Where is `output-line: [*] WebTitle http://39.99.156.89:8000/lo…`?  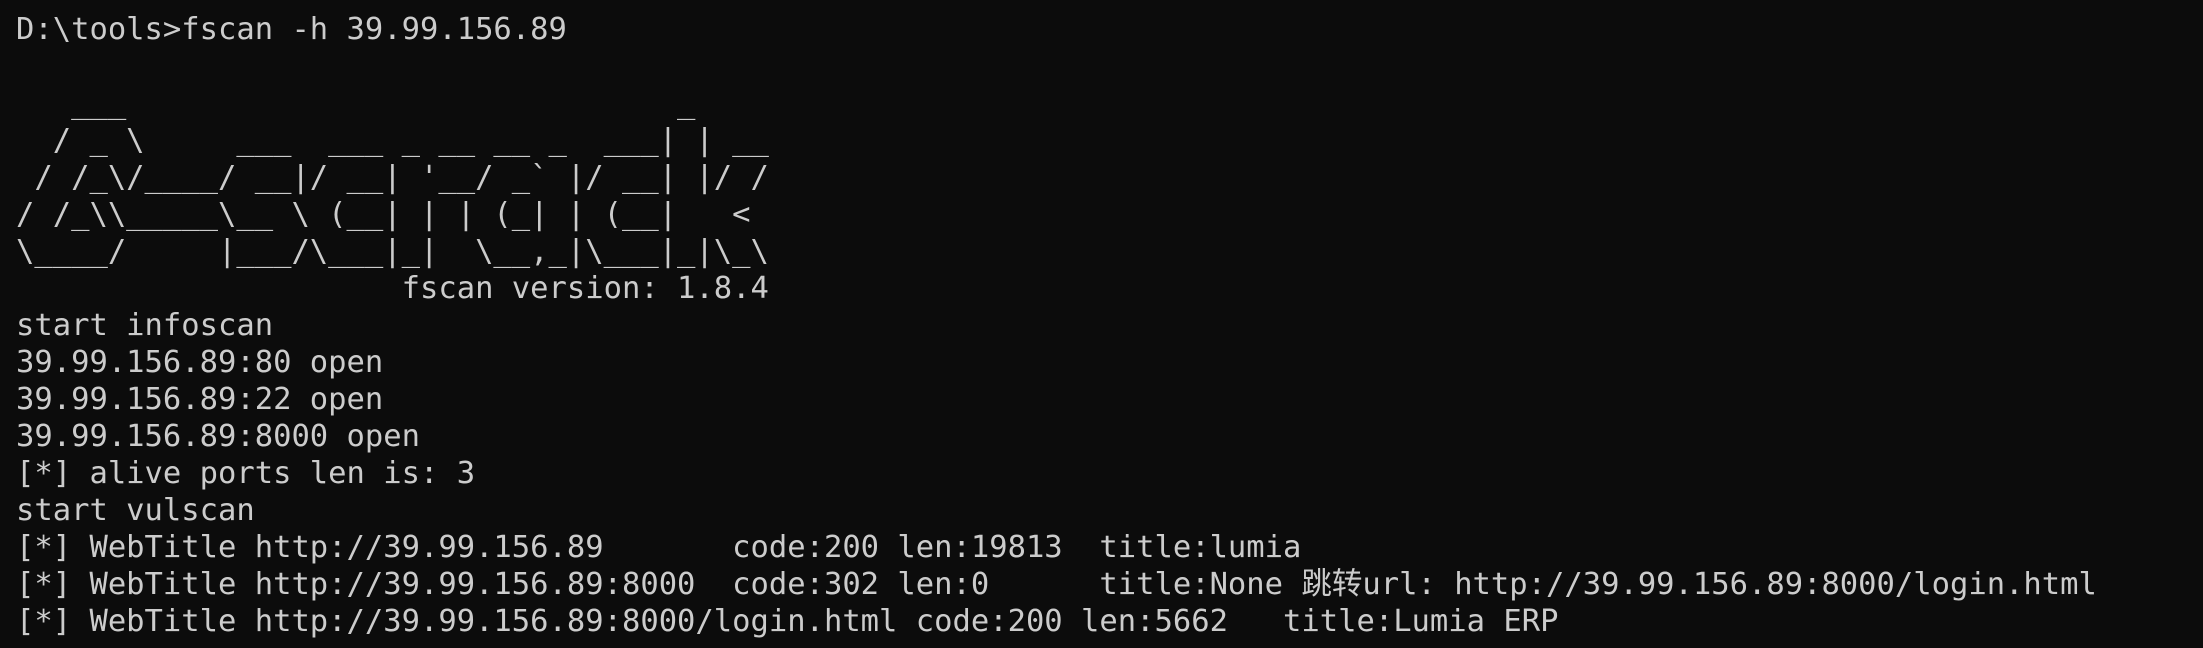 output-line: [*] WebTitle http://39.99.156.89:8000/lo… is located at coordinates (787, 621).